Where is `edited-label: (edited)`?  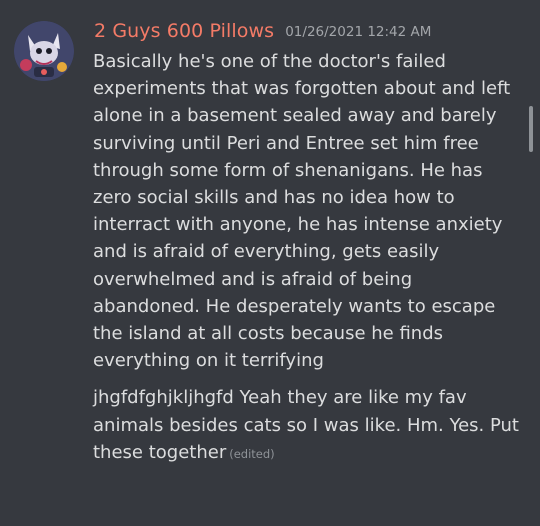 edited-label: (edited) is located at coordinates (252, 453).